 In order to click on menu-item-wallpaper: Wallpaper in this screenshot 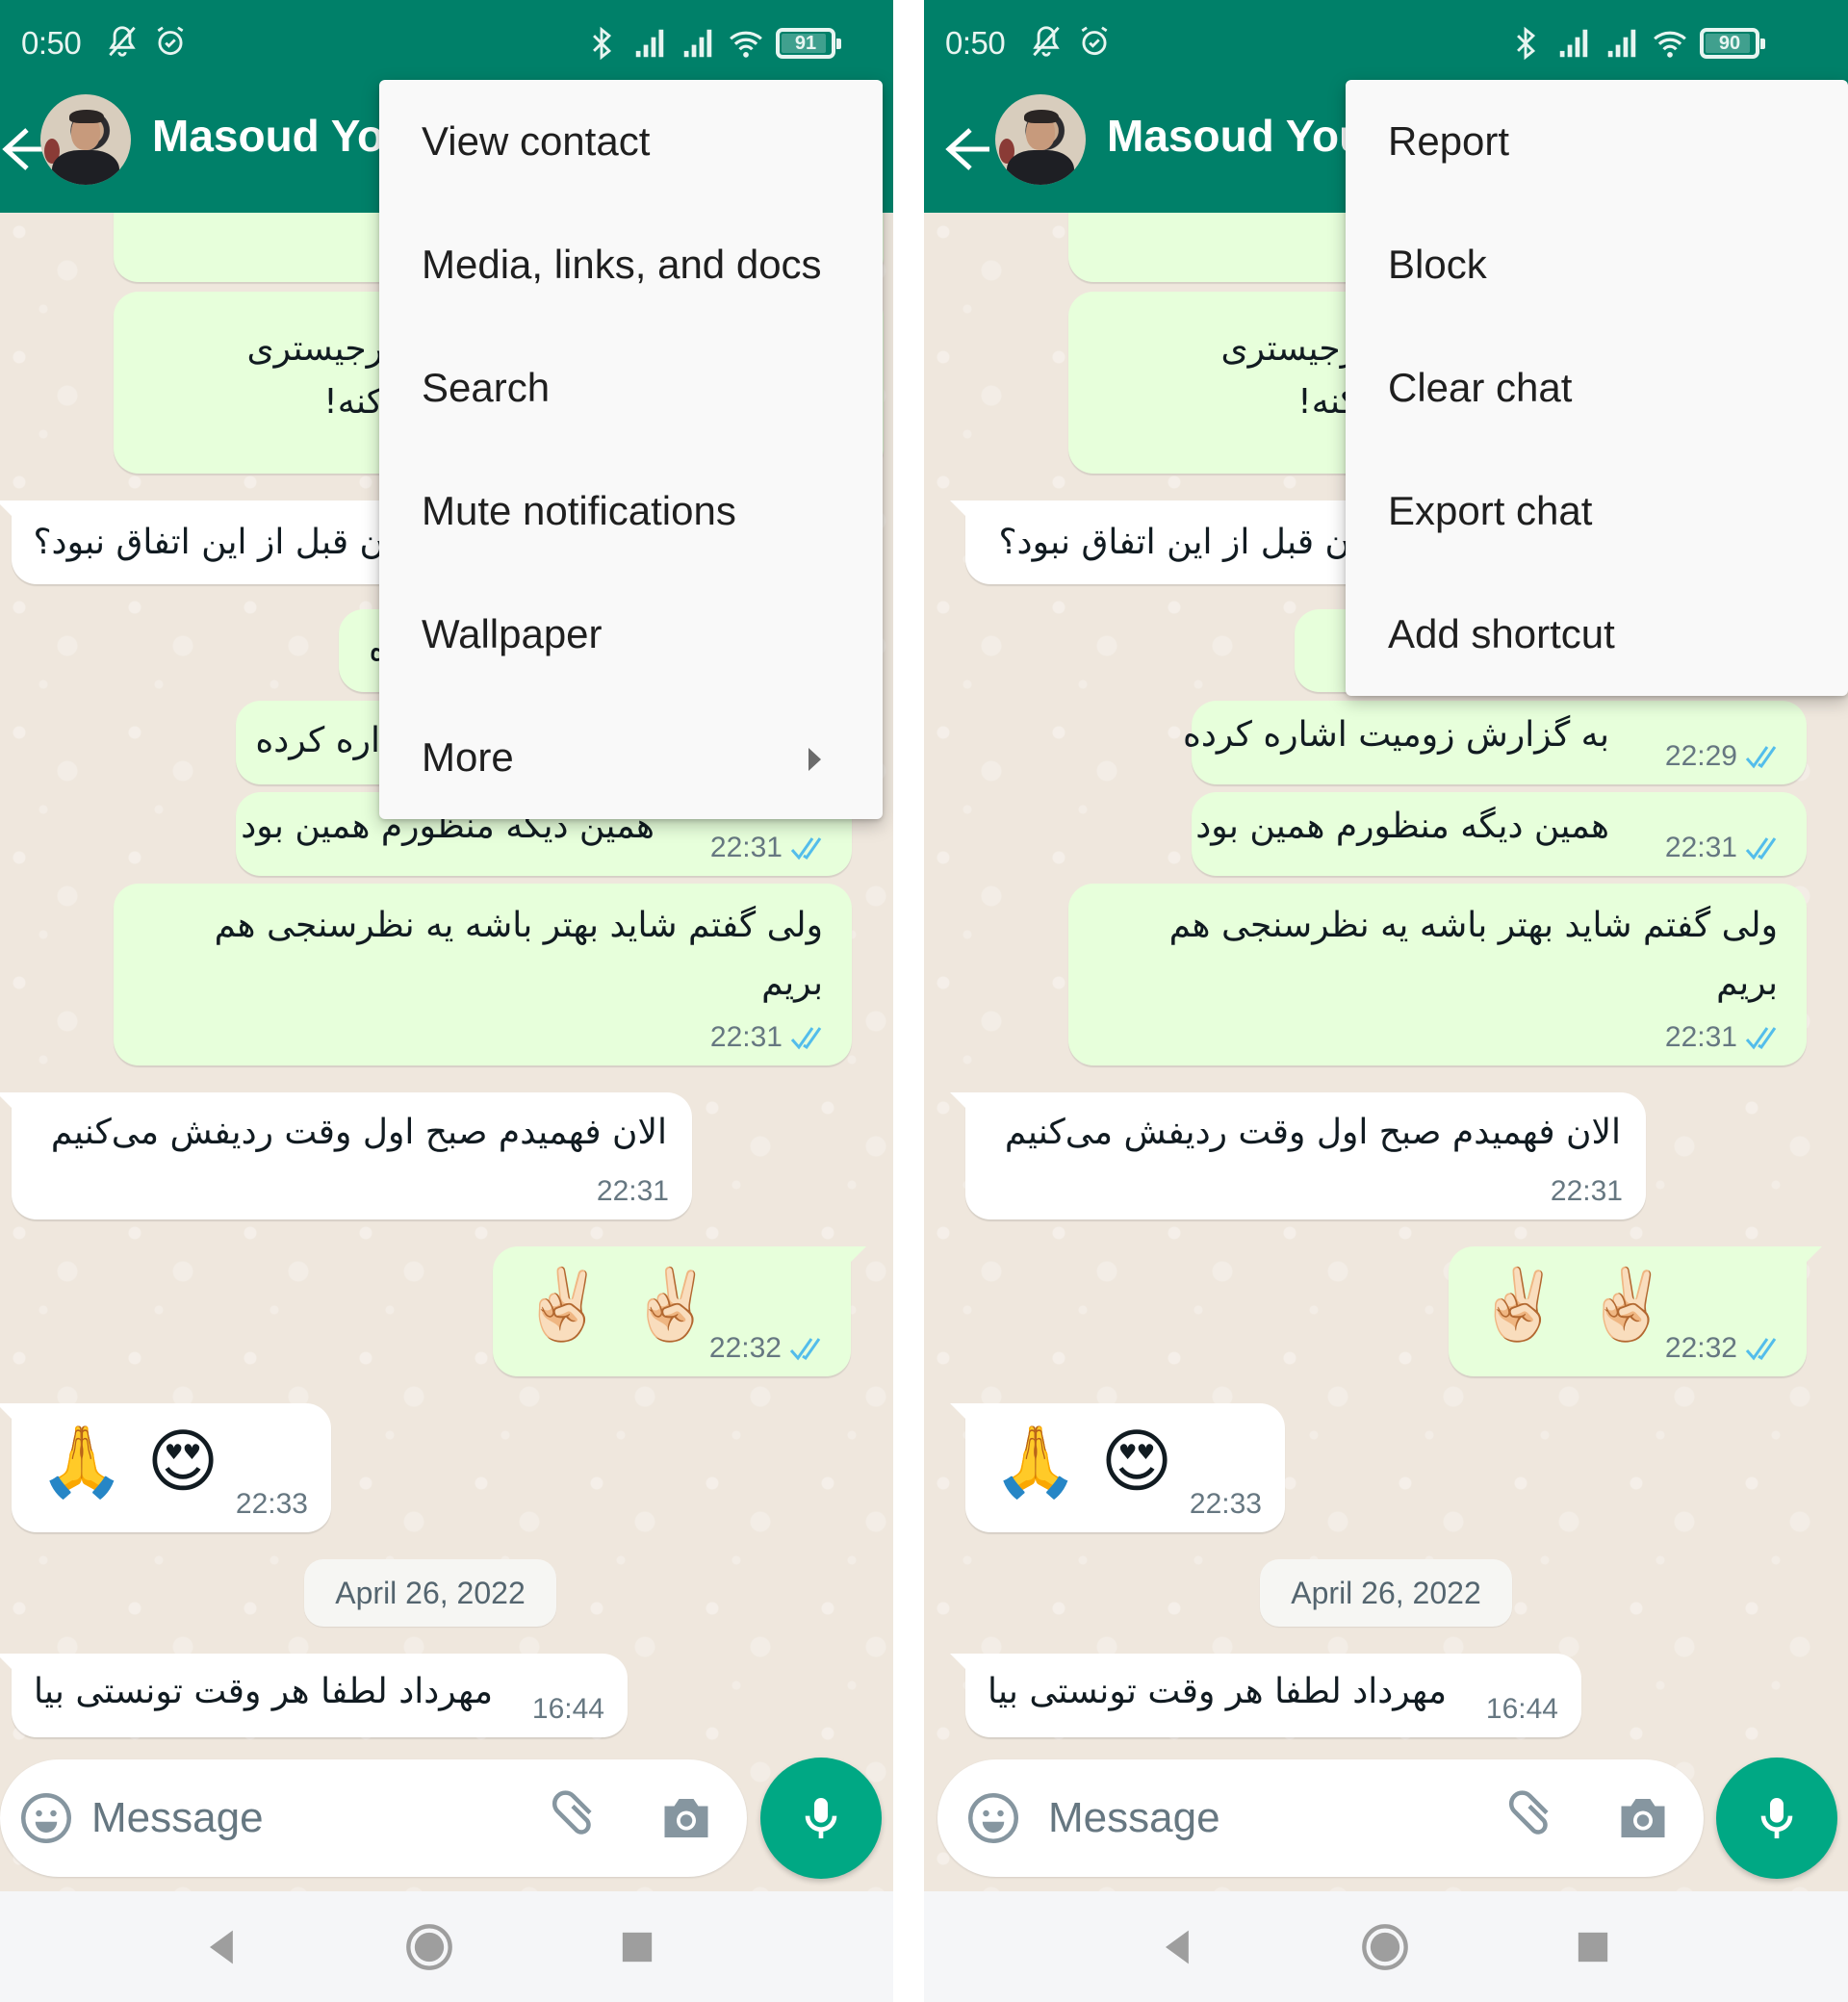, I will do `click(631, 634)`.